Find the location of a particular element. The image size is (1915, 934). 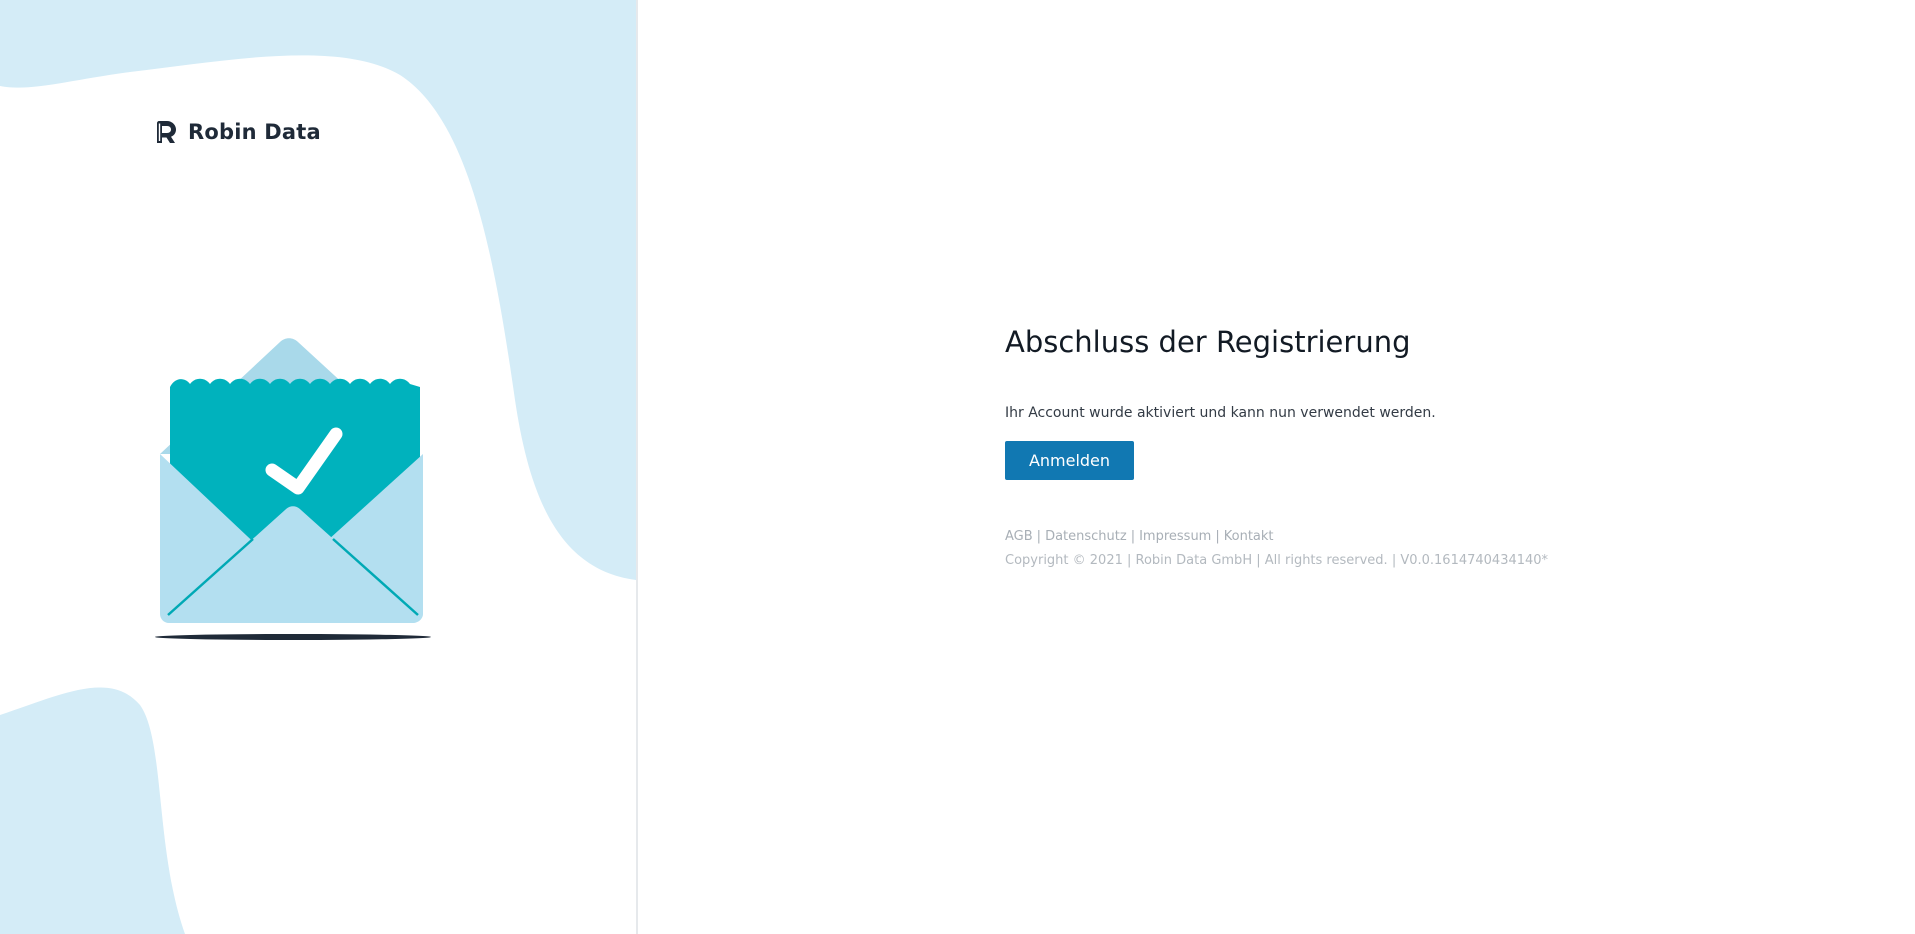

footer-link-datenschutz: Datenschutz is located at coordinates (1086, 536).